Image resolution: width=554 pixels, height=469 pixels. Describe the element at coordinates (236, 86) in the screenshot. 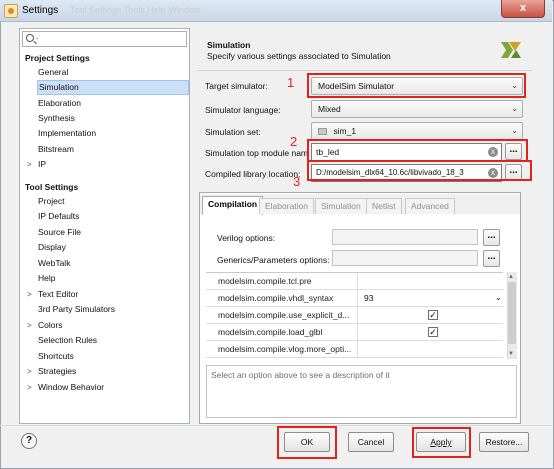

I see `target-simulator-label: Target simulator:` at that location.